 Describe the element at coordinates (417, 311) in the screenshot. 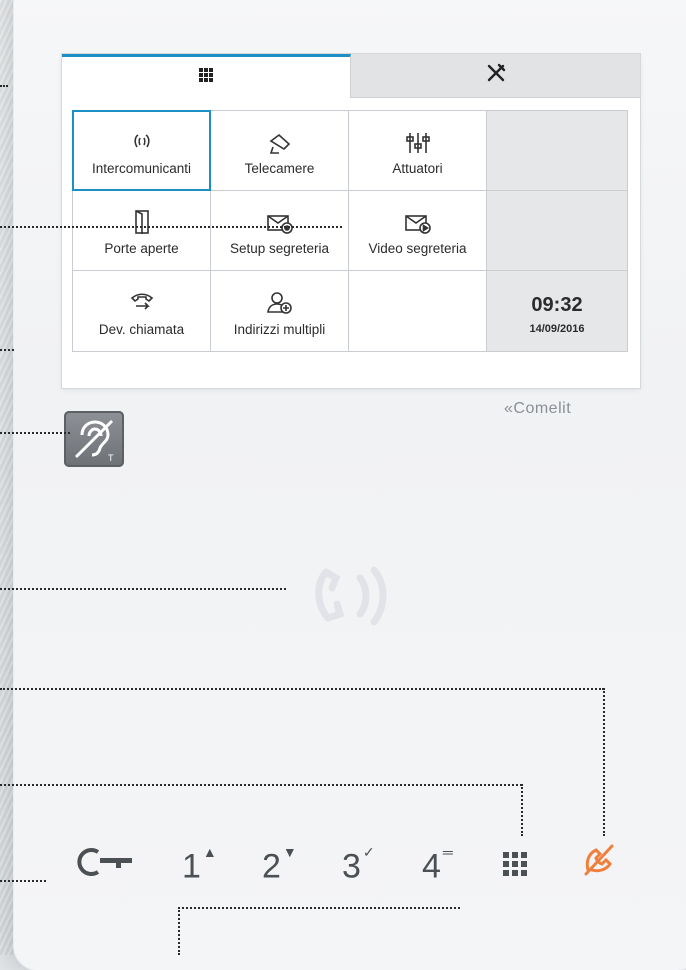

I see `empty-cell` at that location.